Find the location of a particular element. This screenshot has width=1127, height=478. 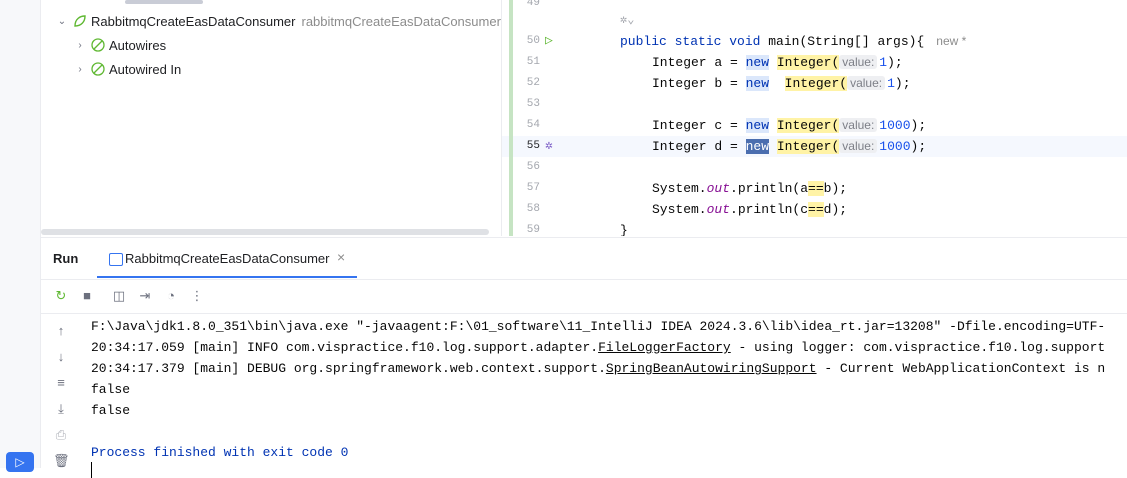

run-tool-window-icon: ▷ is located at coordinates (20, 462).